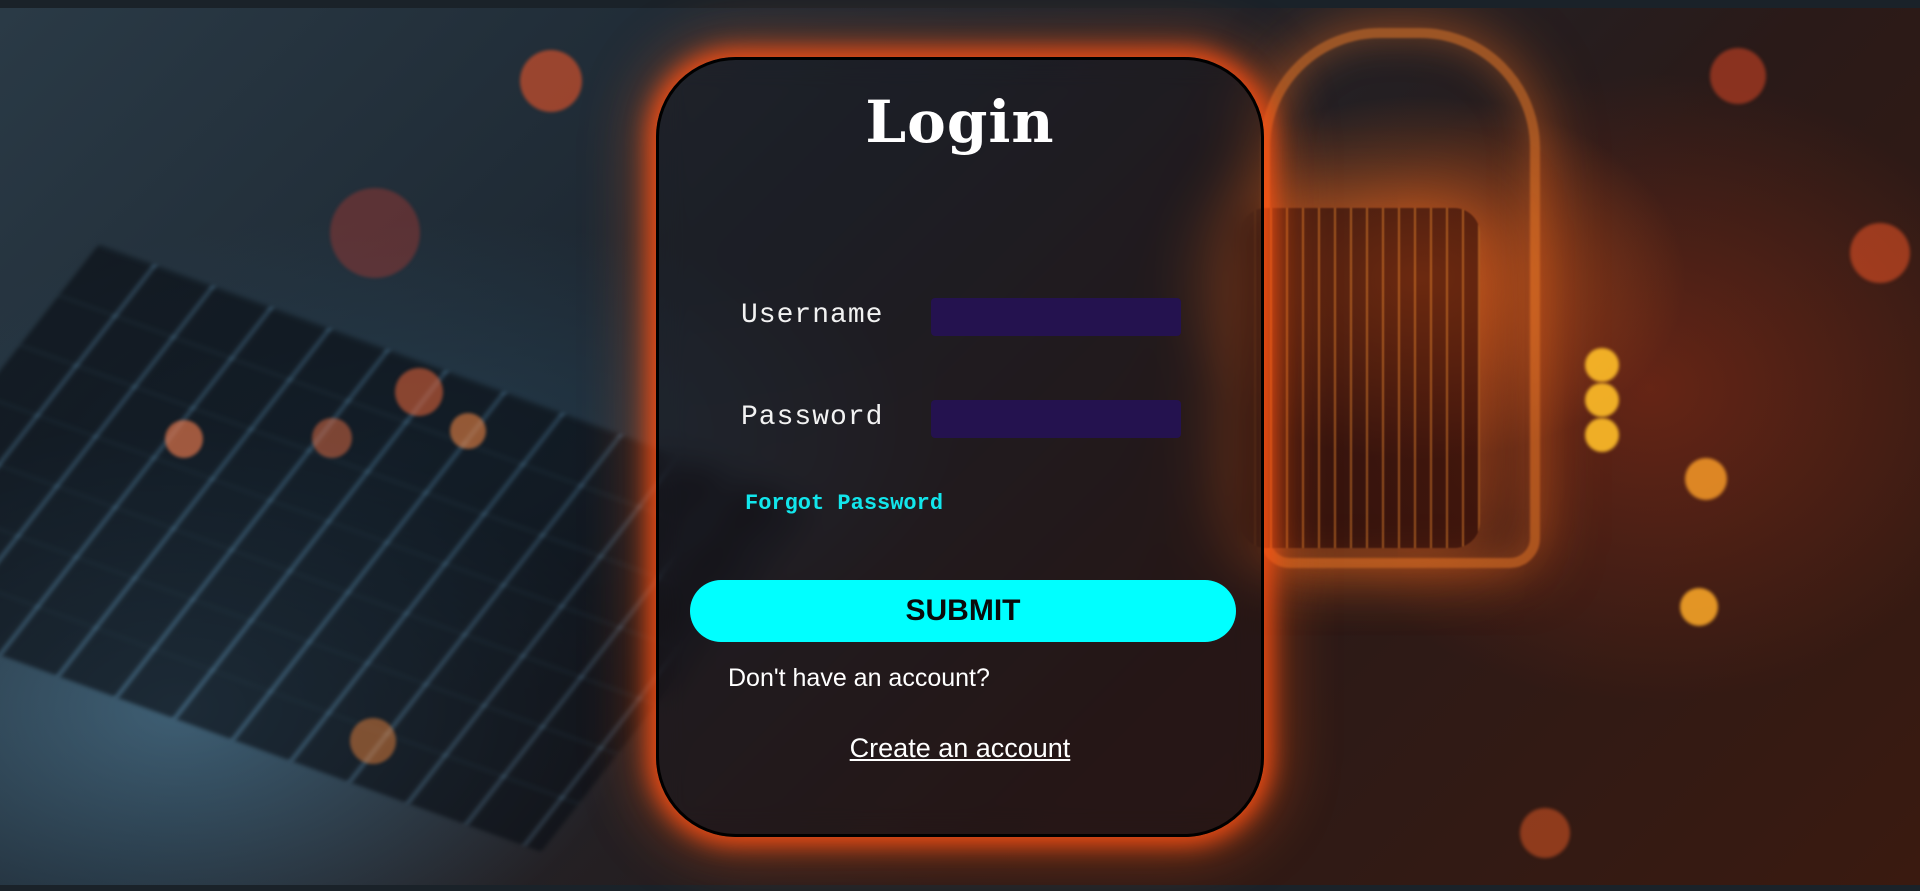 The image size is (1920, 891). What do you see at coordinates (960, 122) in the screenshot?
I see `login-title: Login` at bounding box center [960, 122].